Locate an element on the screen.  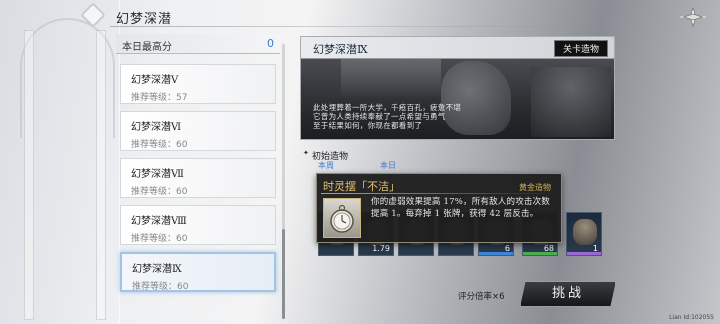
tooltip-rarity: 黄金造物 is located at coordinates (535, 187).